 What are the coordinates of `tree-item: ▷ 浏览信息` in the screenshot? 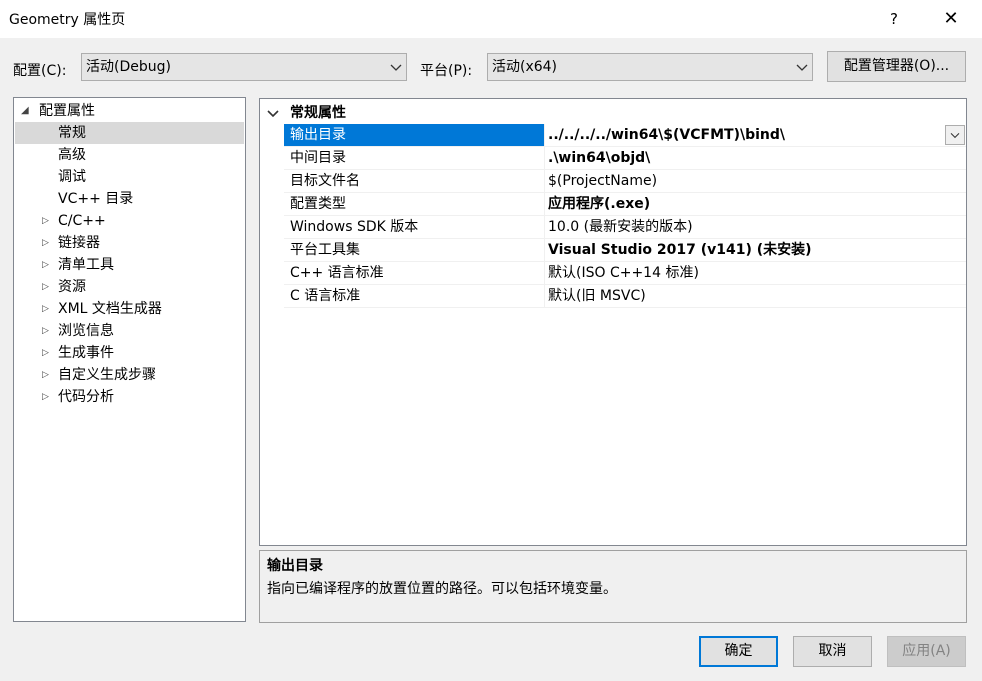 It's located at (129, 331).